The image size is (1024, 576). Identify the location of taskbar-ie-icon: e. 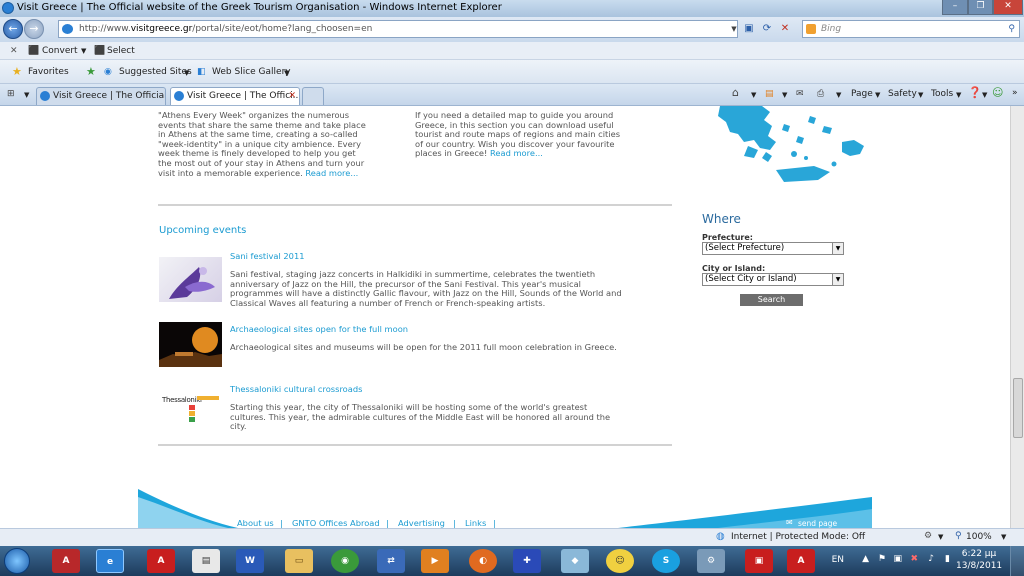
(110, 561).